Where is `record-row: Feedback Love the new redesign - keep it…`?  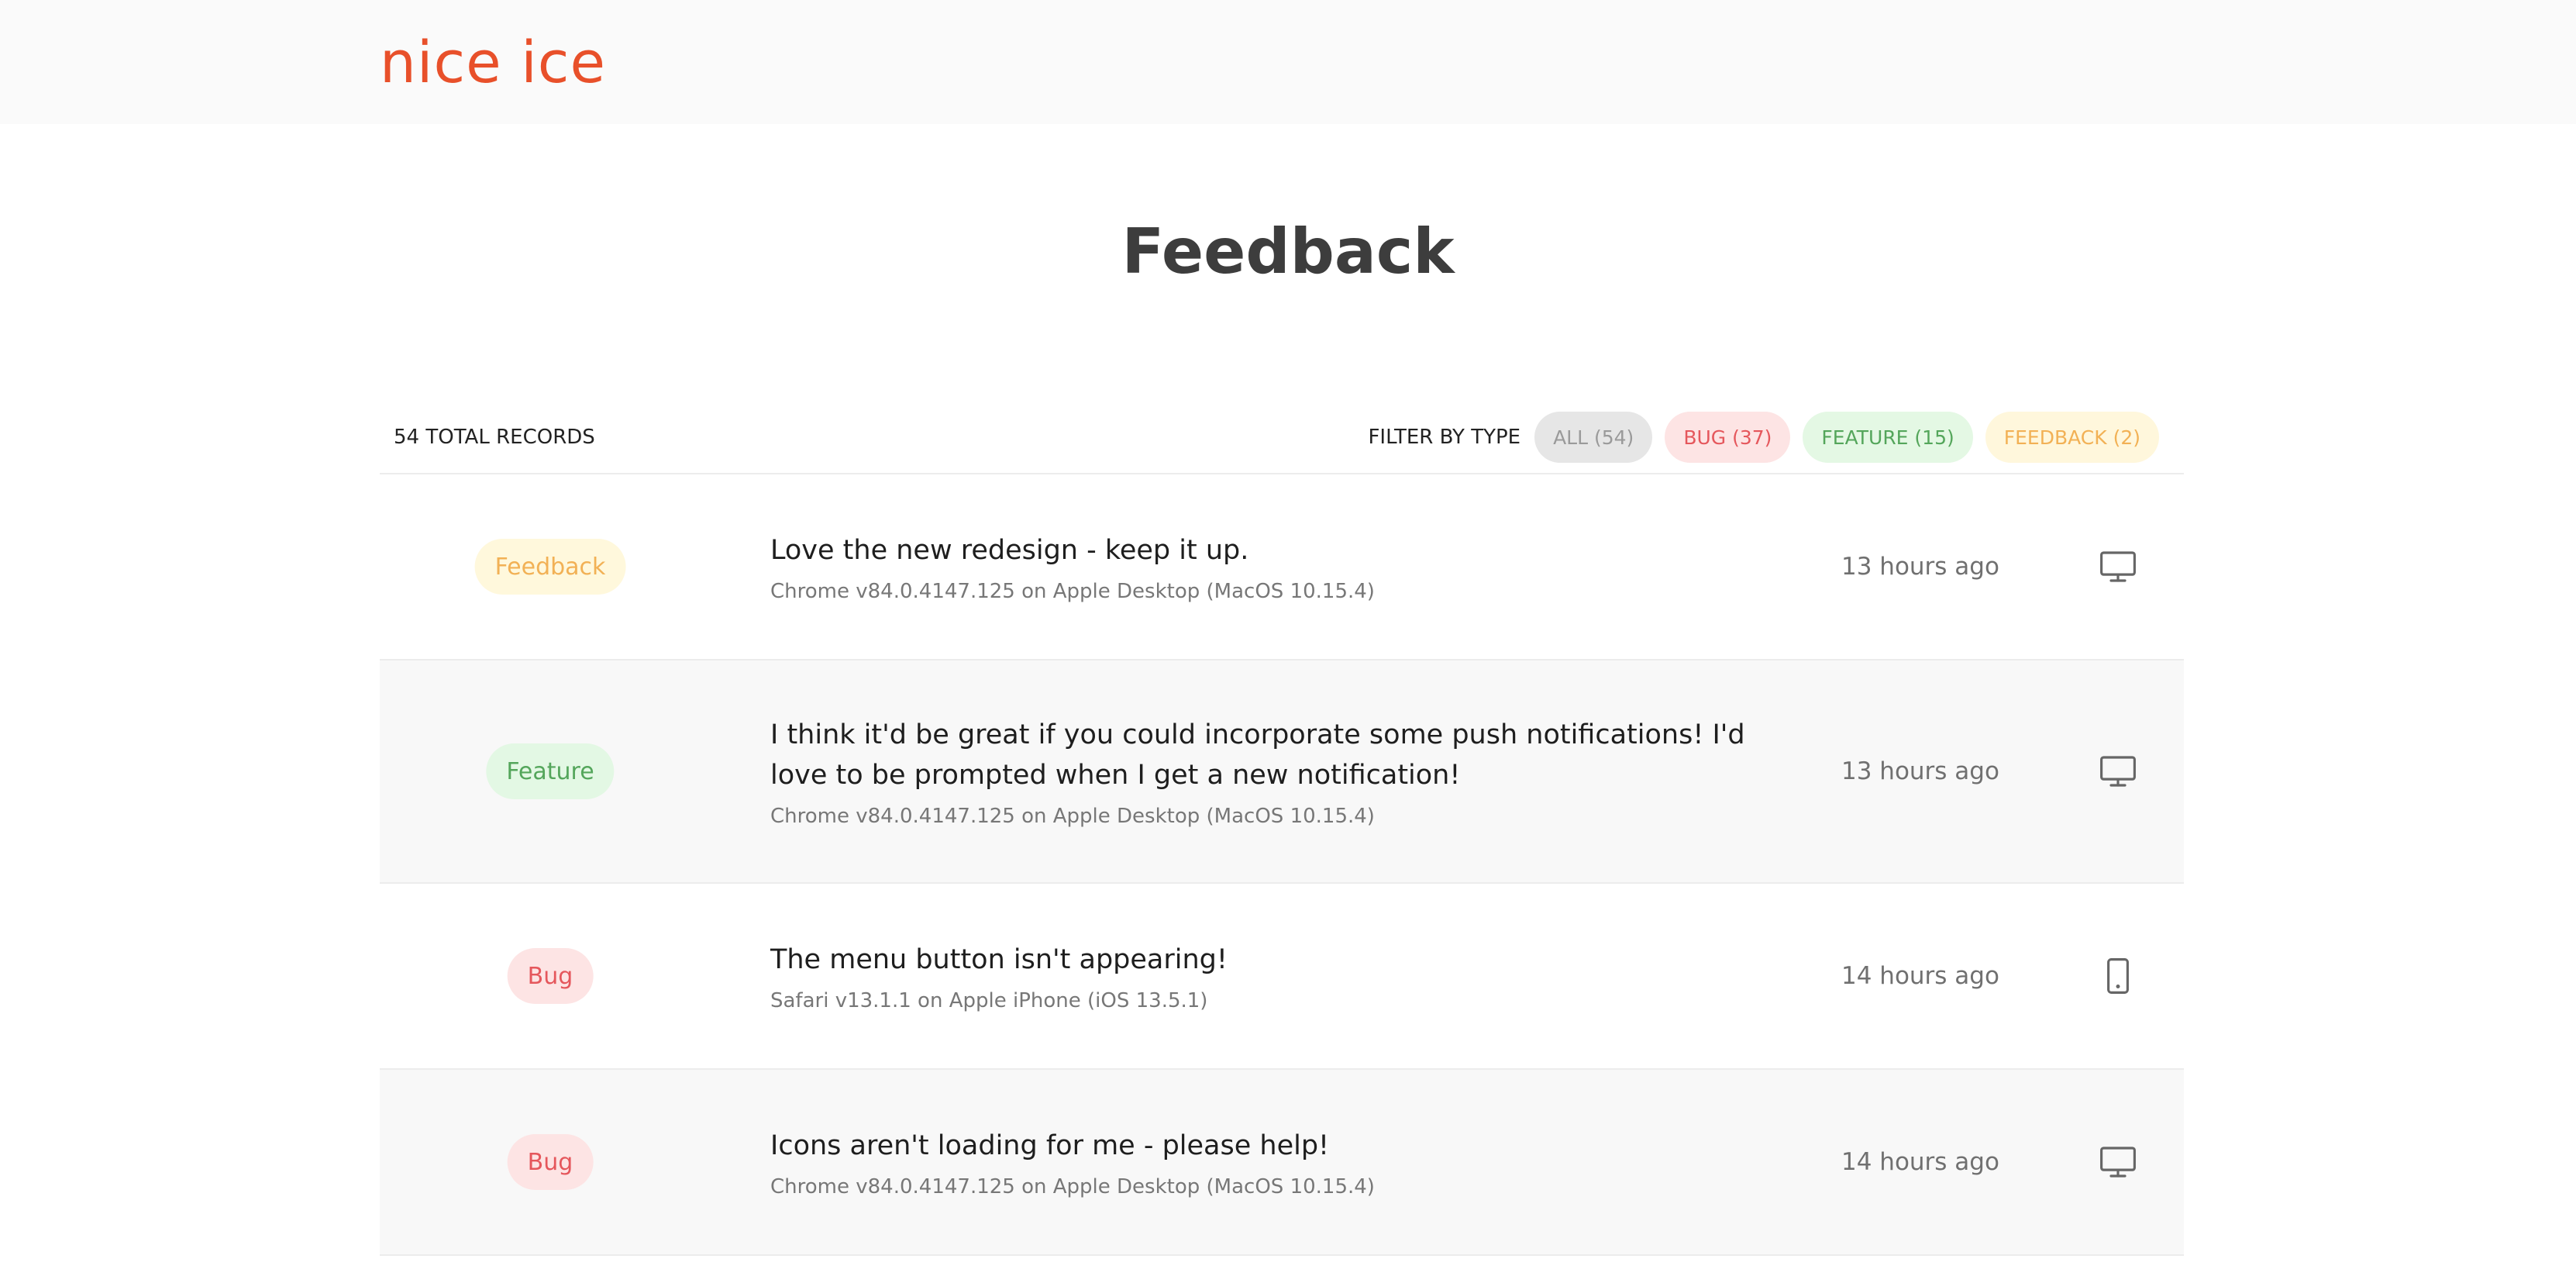 record-row: Feedback Love the new redesign - keep it… is located at coordinates (1282, 567).